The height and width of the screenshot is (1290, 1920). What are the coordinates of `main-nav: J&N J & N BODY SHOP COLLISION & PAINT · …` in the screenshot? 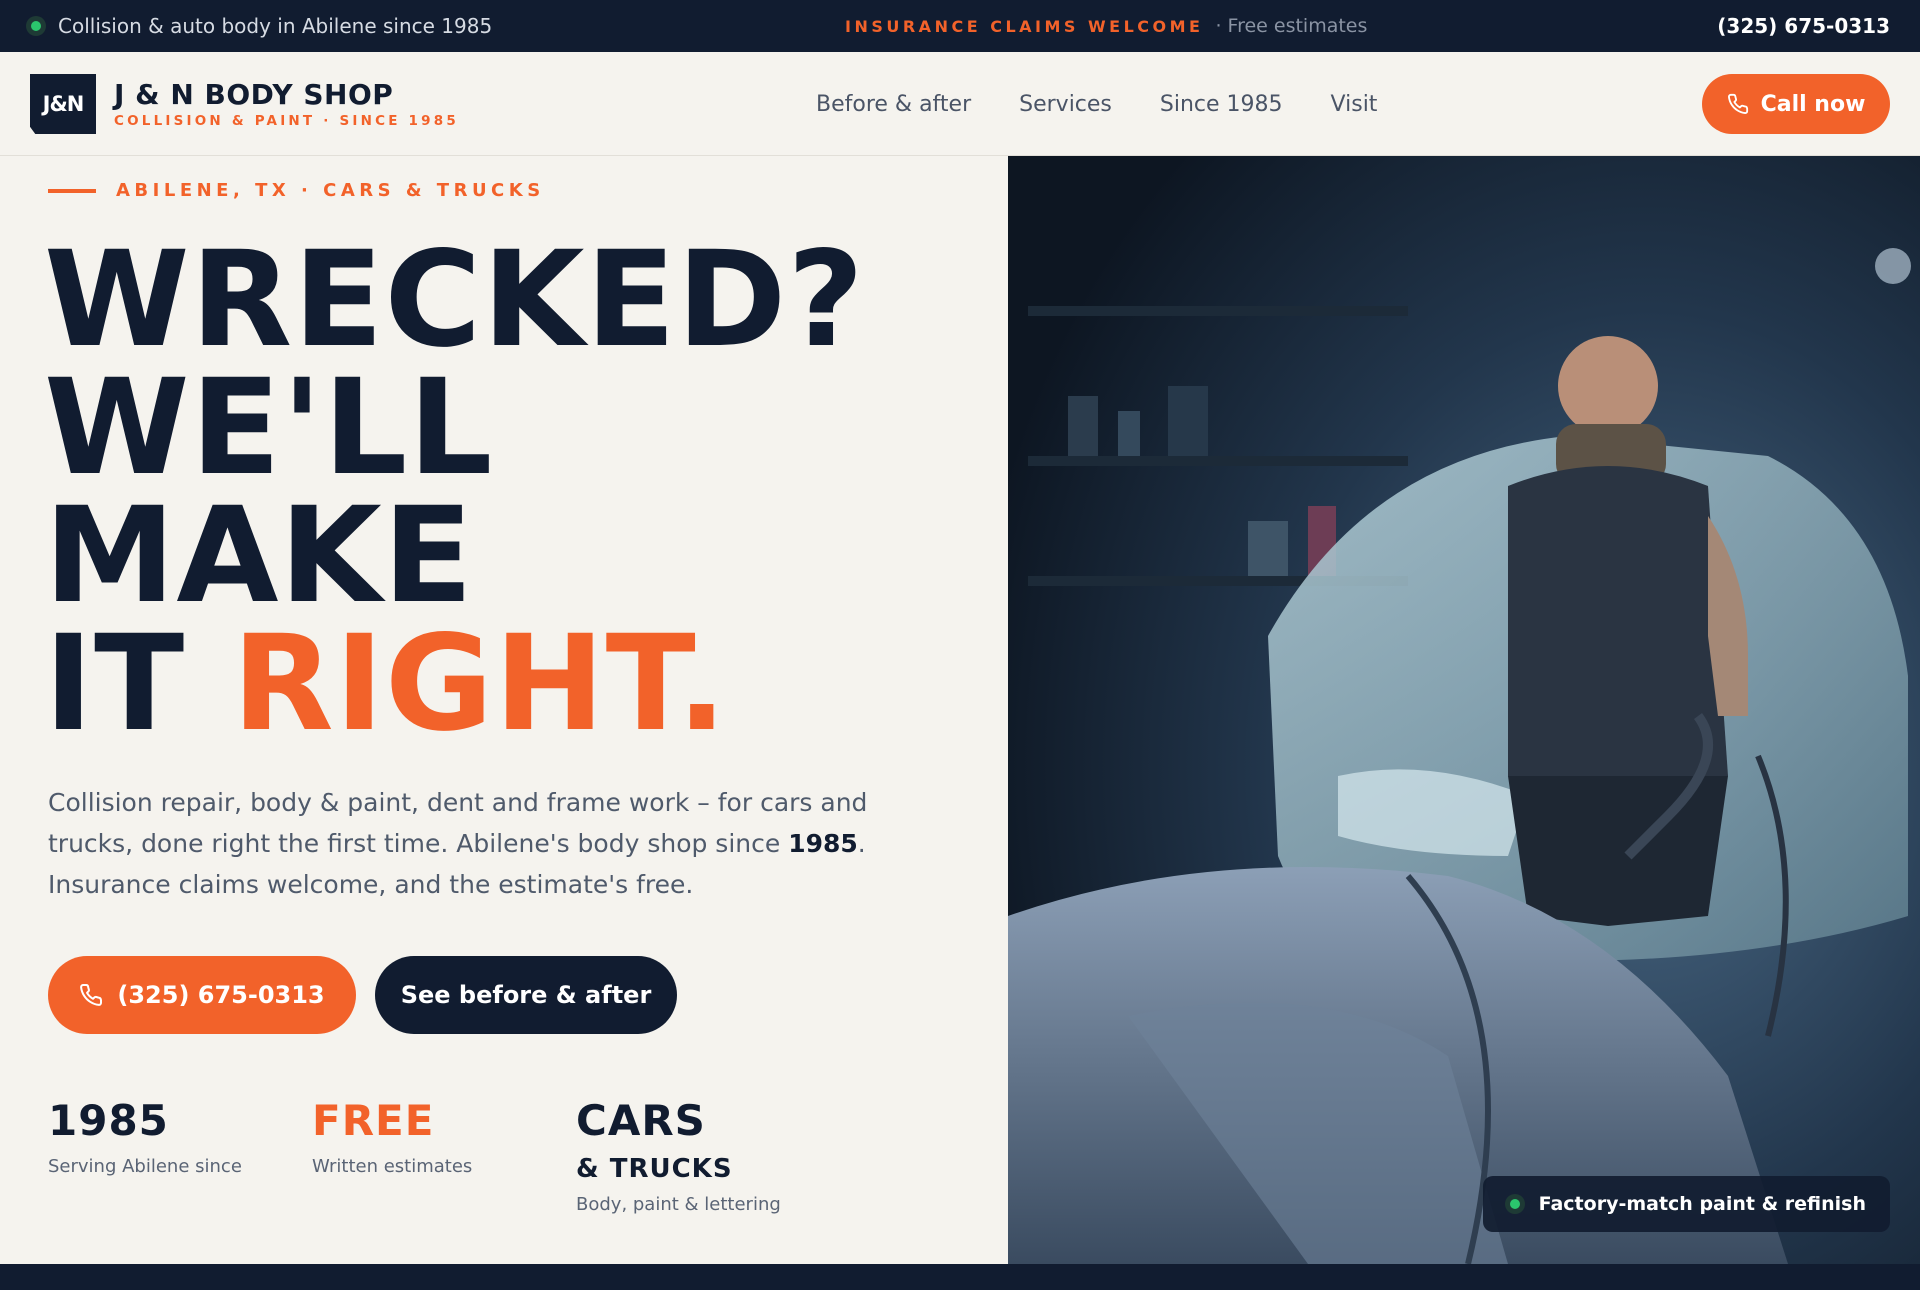 It's located at (960, 104).